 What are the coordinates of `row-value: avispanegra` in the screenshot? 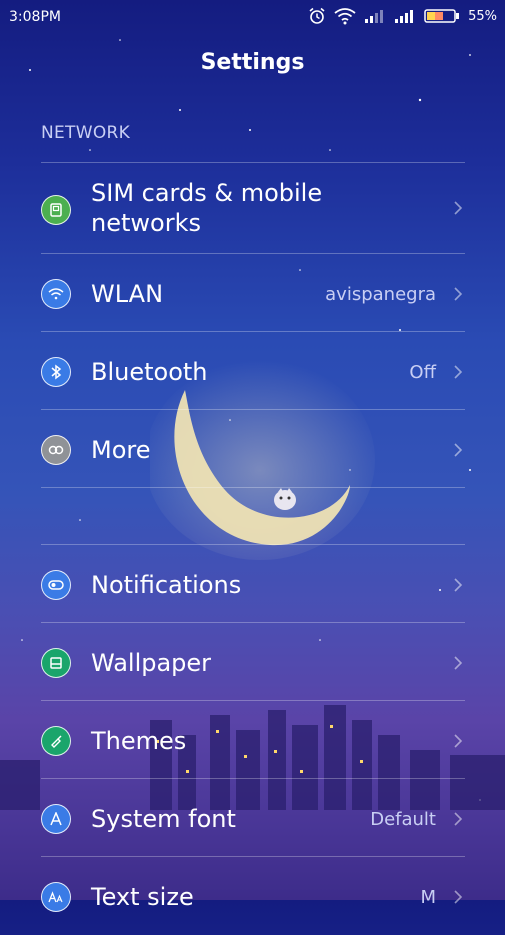 It's located at (380, 294).